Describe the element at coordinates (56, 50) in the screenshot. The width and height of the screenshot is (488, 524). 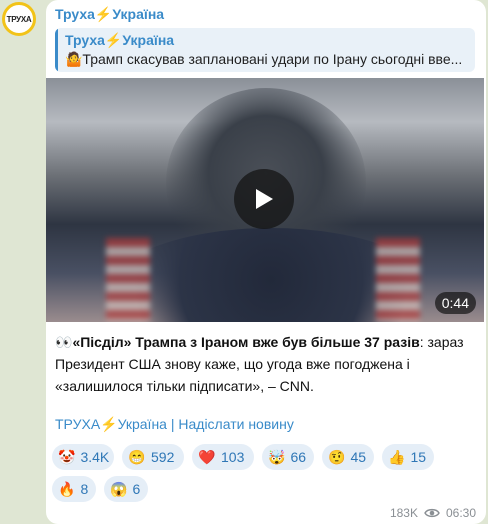
I see `reply-accent-bar` at that location.